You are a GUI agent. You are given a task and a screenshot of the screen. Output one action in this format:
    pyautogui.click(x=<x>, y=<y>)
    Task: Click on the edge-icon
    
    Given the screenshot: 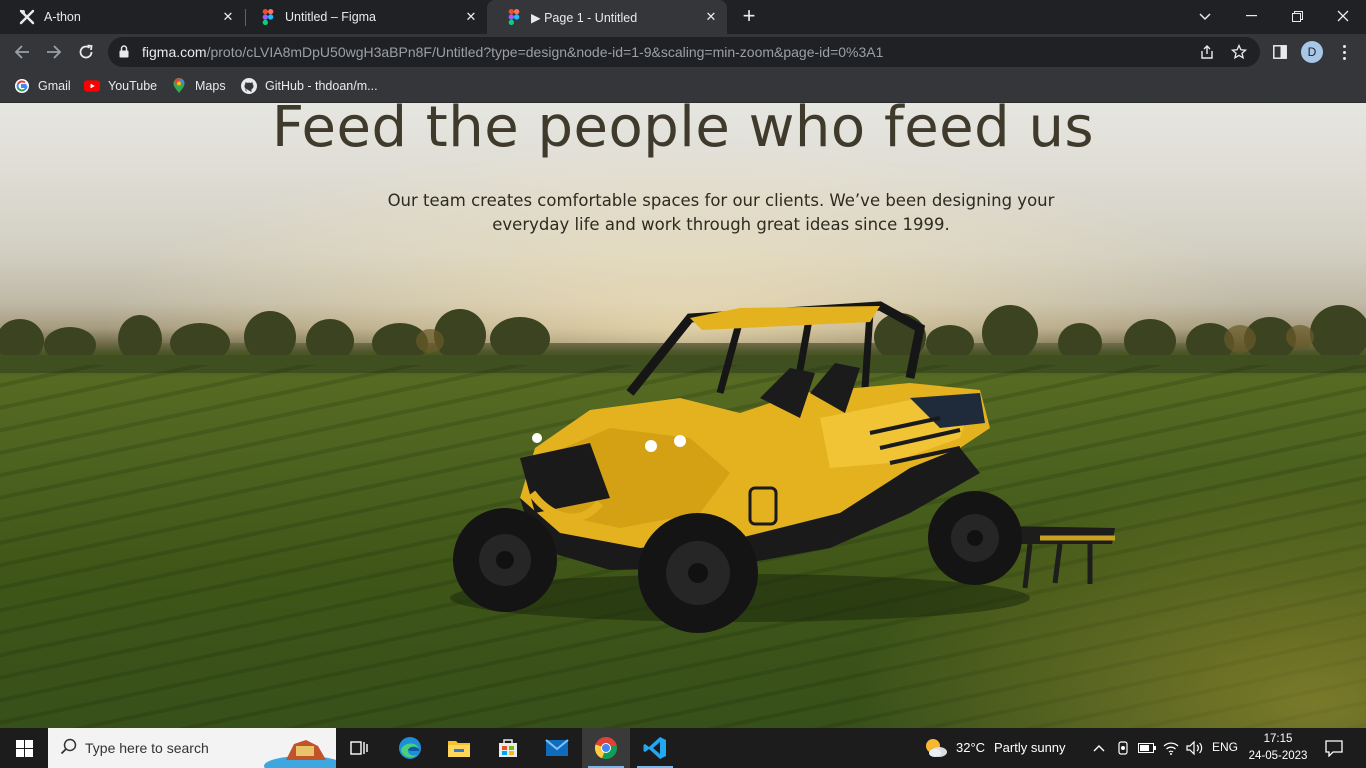 What is the action you would take?
    pyautogui.click(x=410, y=748)
    